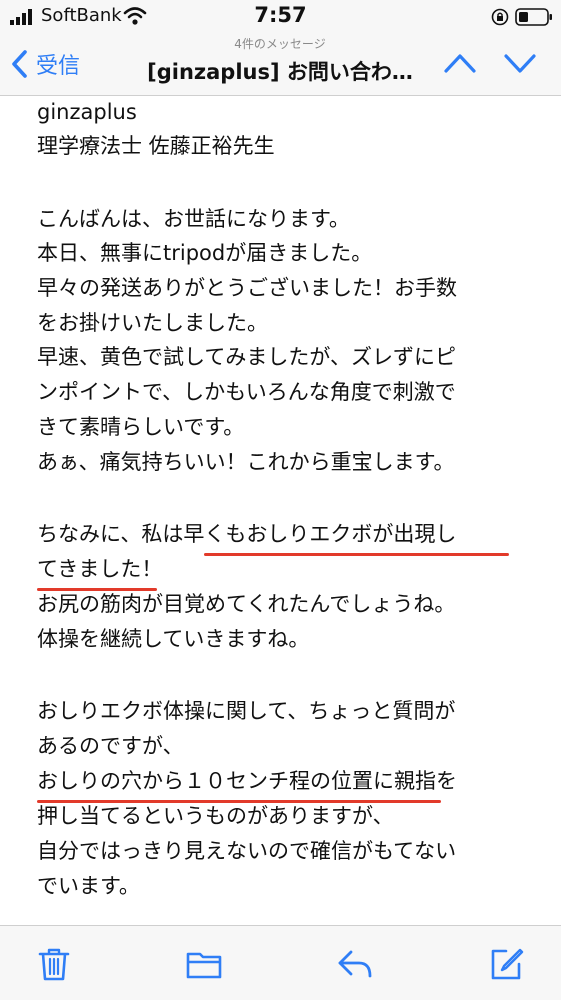  What do you see at coordinates (247, 851) in the screenshot?
I see `body-line: 自分ではっきり見えないので確信がもてない` at bounding box center [247, 851].